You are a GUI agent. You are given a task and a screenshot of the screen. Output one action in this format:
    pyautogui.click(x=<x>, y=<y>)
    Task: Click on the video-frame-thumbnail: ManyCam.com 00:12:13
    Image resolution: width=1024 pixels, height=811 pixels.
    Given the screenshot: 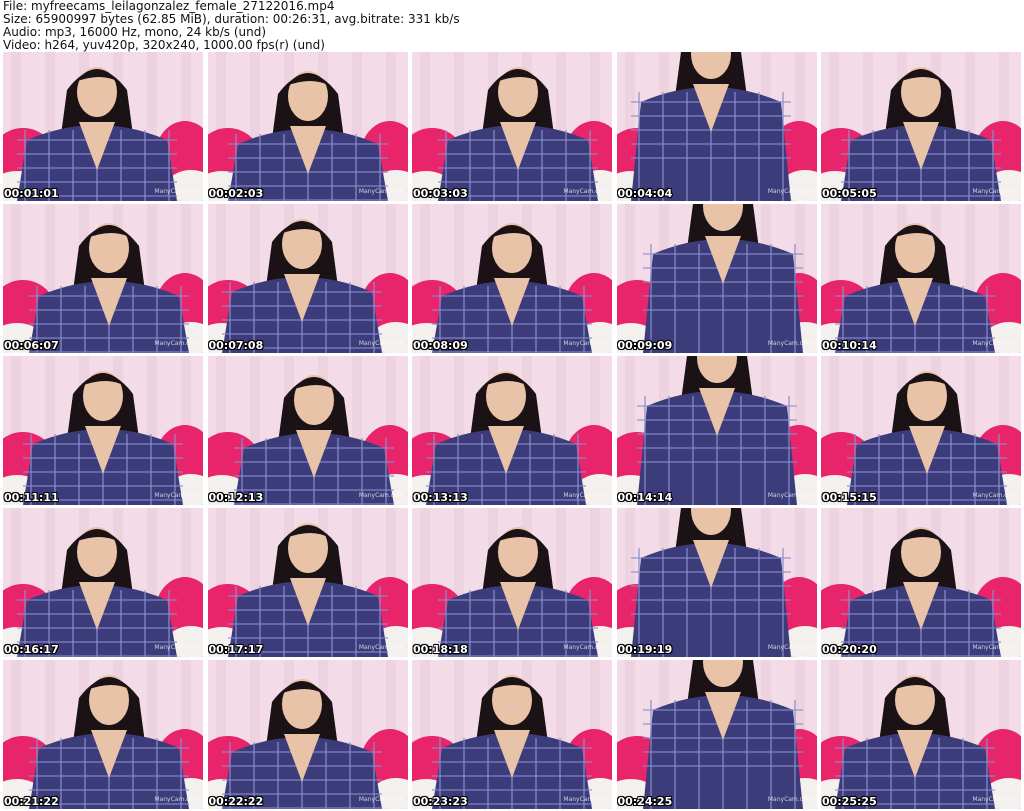 What is the action you would take?
    pyautogui.click(x=307, y=430)
    